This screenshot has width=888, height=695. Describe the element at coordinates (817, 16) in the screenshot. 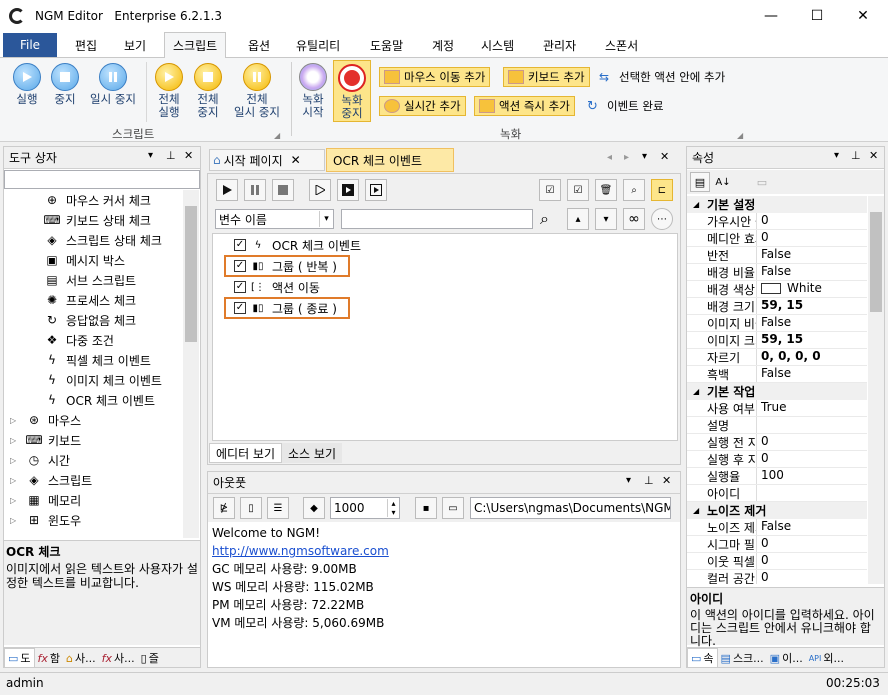

I see `maximize-button: ☐` at that location.